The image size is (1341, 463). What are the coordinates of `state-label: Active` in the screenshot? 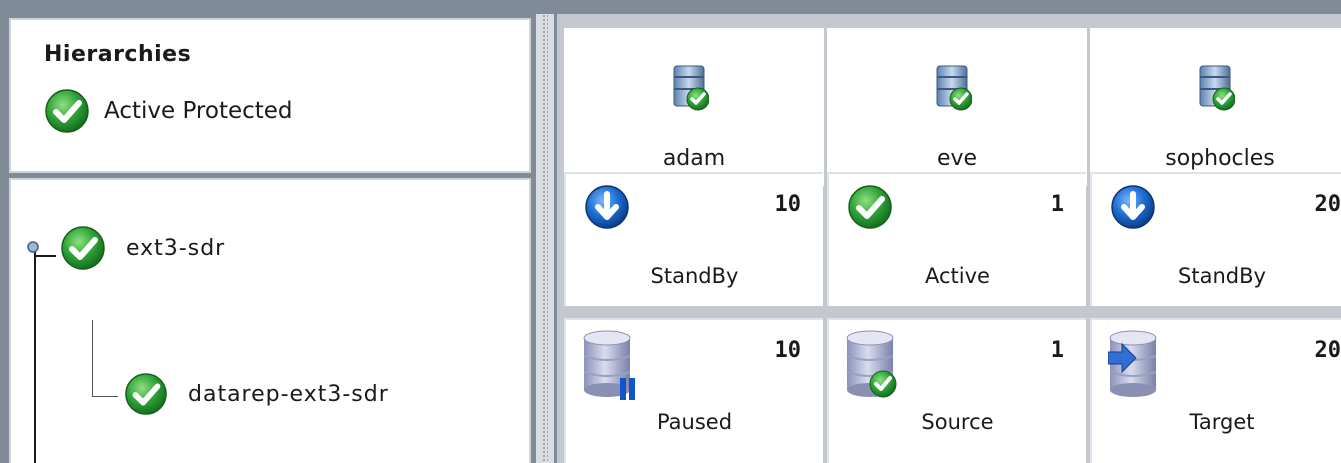 It's located at (957, 276).